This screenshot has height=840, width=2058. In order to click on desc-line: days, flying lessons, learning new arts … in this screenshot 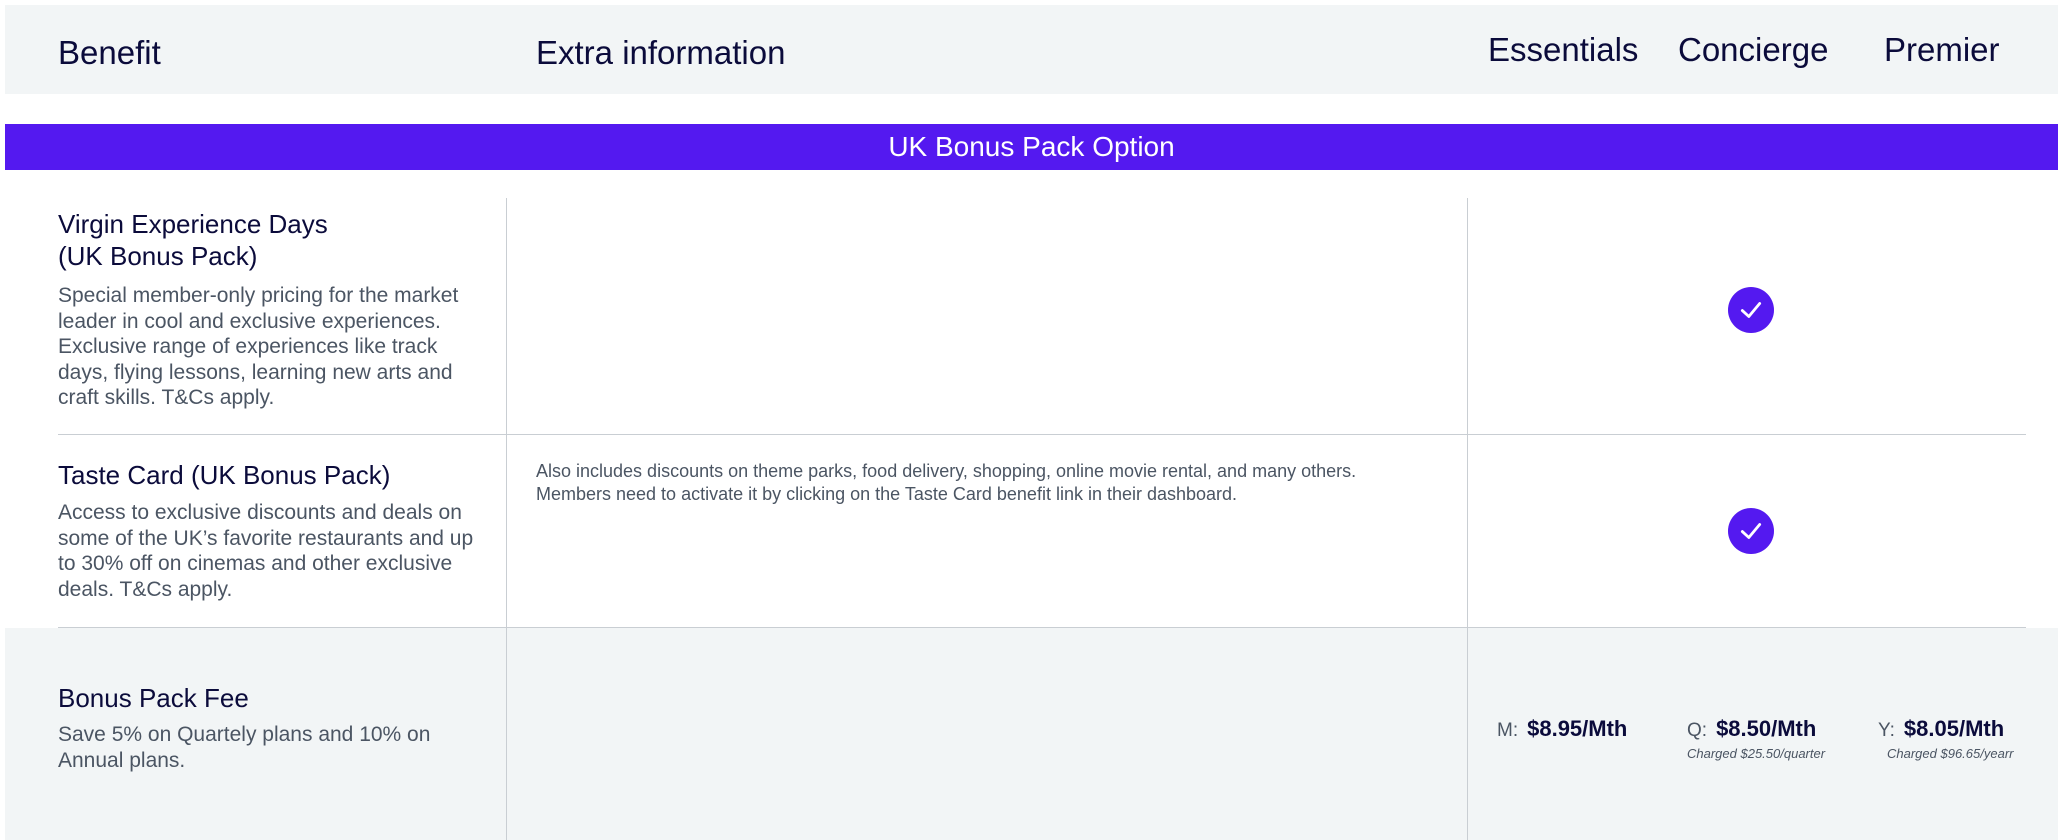, I will do `click(255, 372)`.